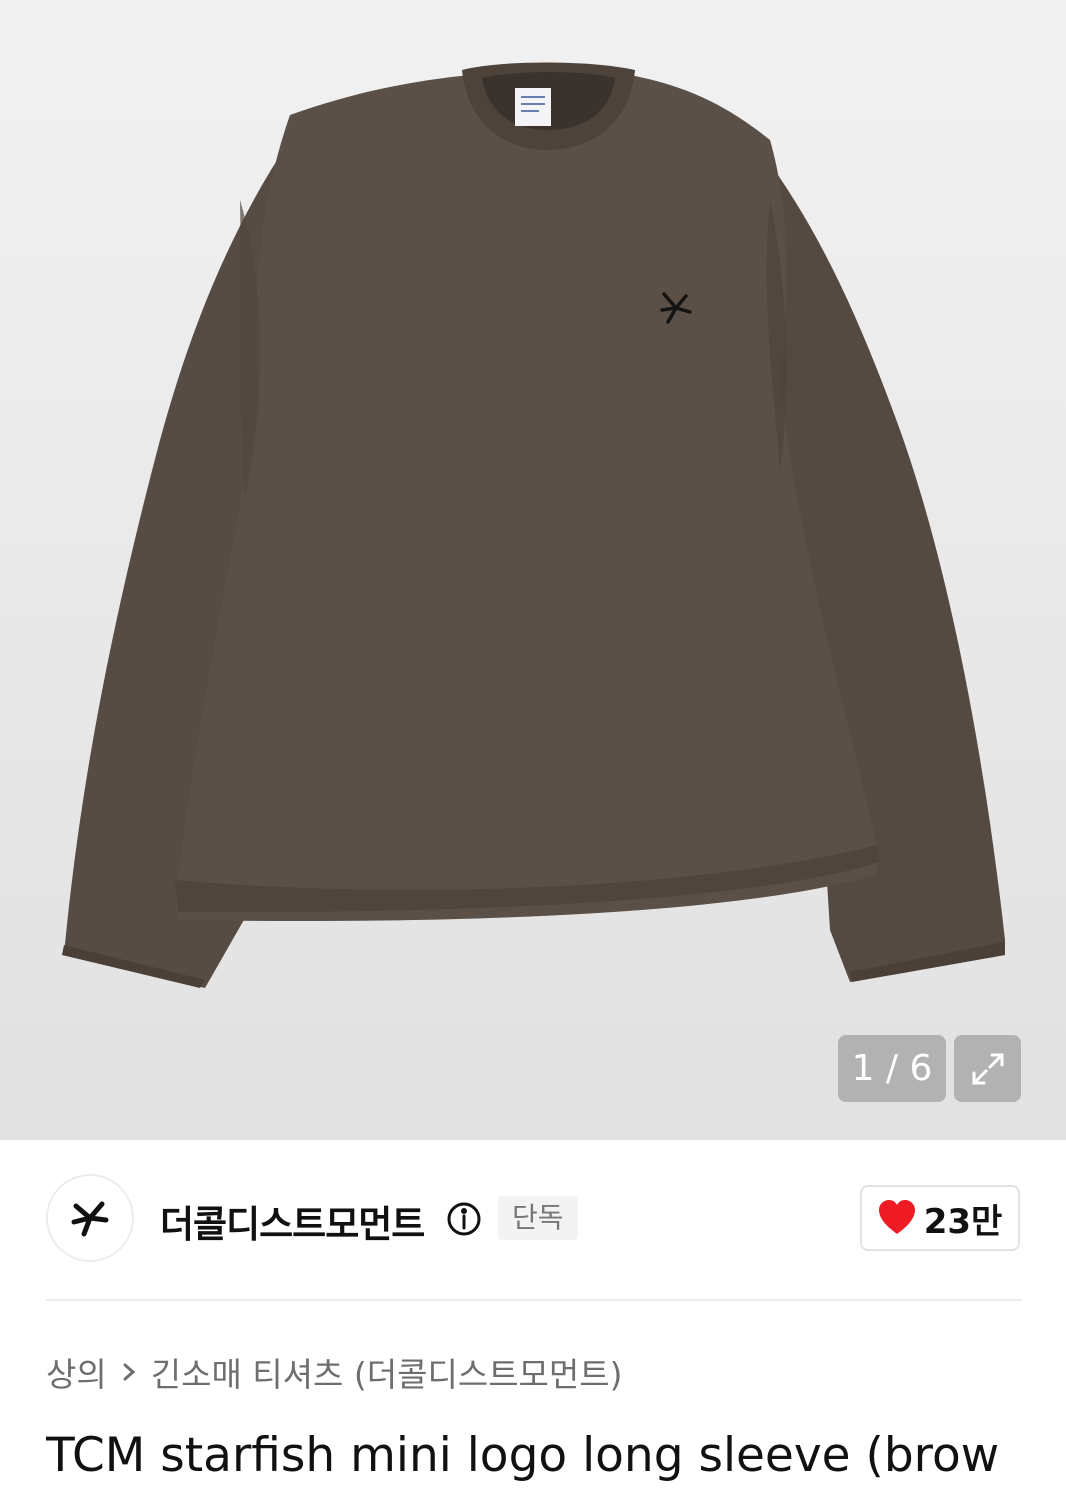 The height and width of the screenshot is (1500, 1066). Describe the element at coordinates (963, 1221) in the screenshot. I see `like-count: 23만` at that location.